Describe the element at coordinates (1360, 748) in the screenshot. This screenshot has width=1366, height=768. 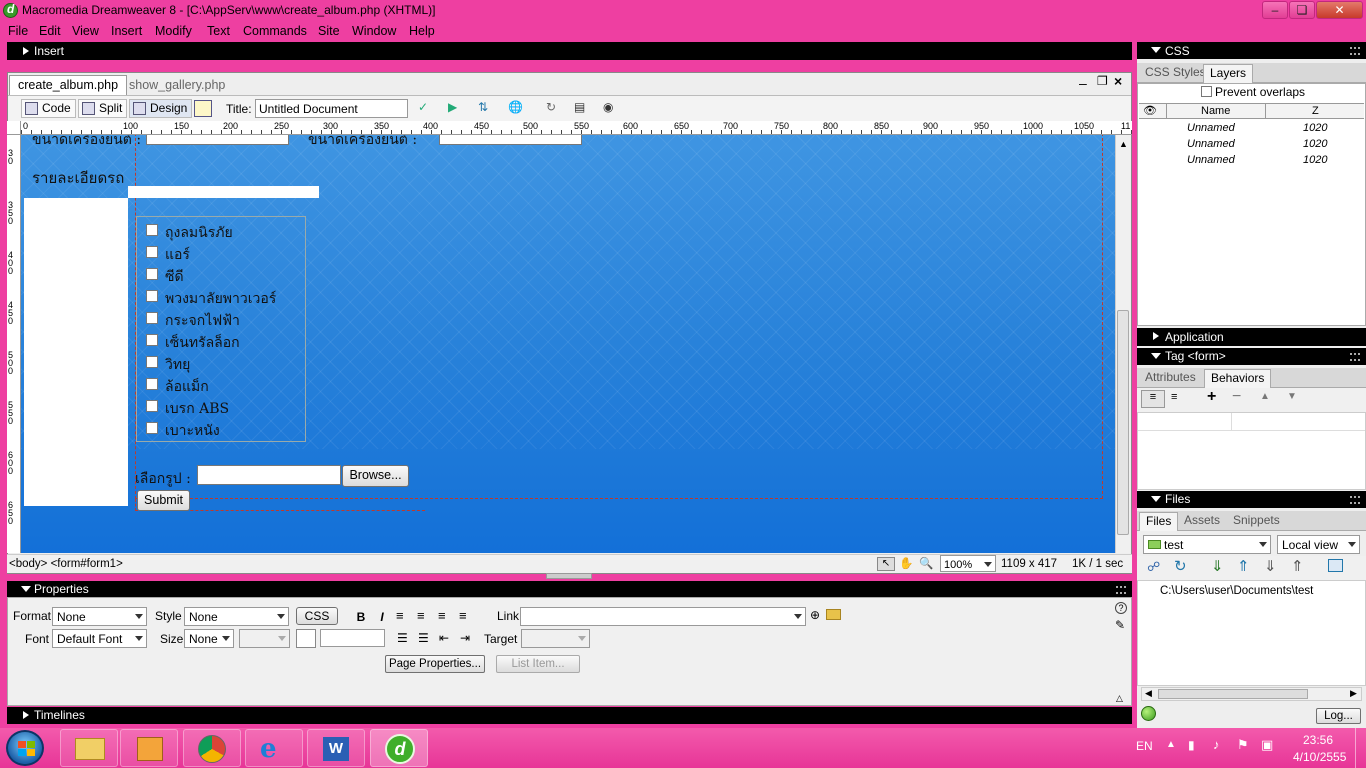
I see `show-desktop-button` at that location.